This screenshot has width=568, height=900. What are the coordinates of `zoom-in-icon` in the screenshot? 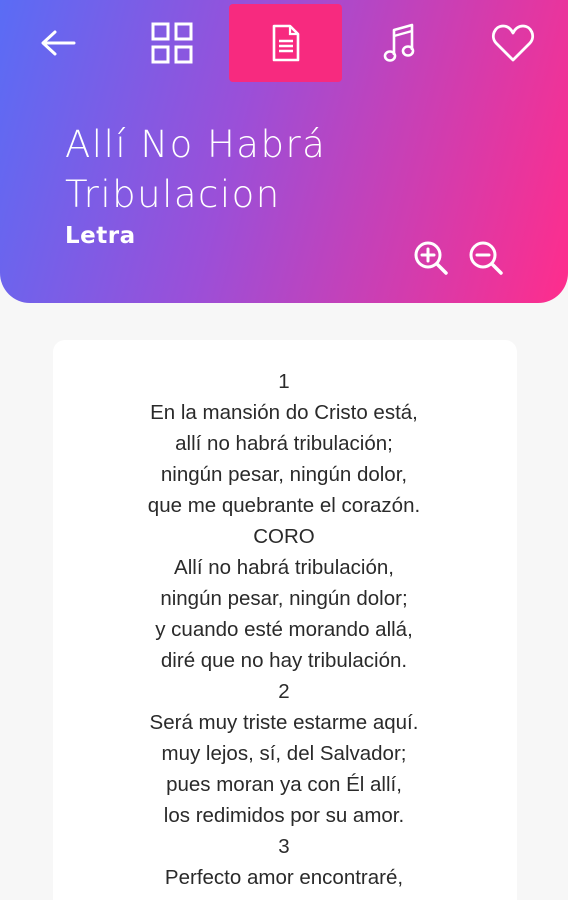 It's located at (431, 258).